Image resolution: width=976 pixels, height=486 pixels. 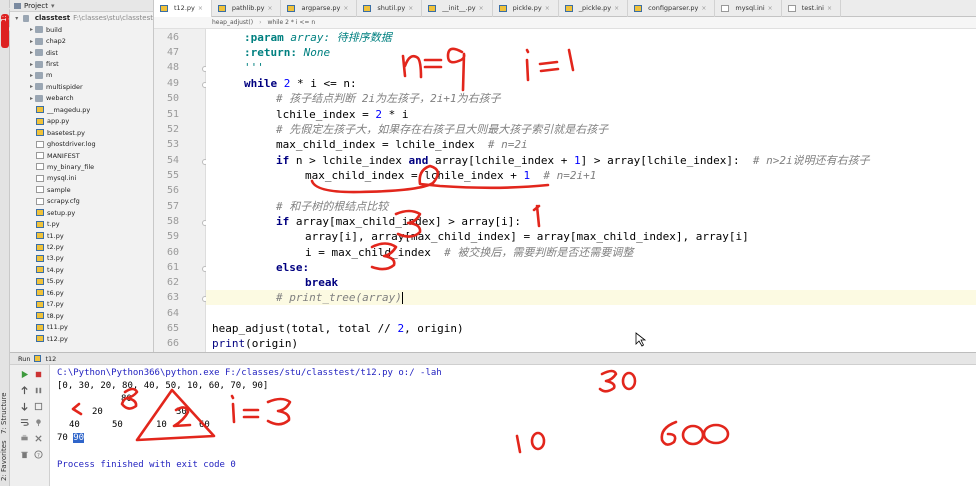 I want to click on project-tree-item: my_binary_file, so click(x=81, y=166).